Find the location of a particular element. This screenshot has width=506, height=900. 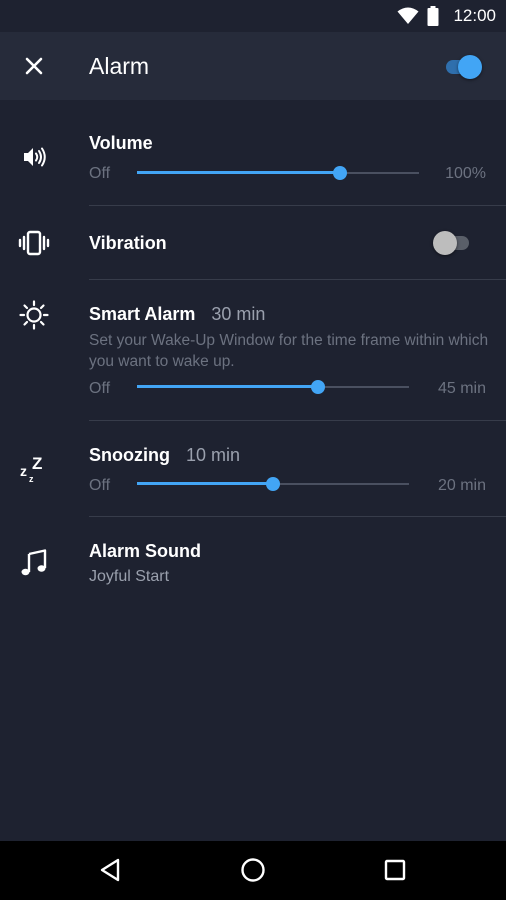

smart-alarm-min-label: Off is located at coordinates (100, 388).